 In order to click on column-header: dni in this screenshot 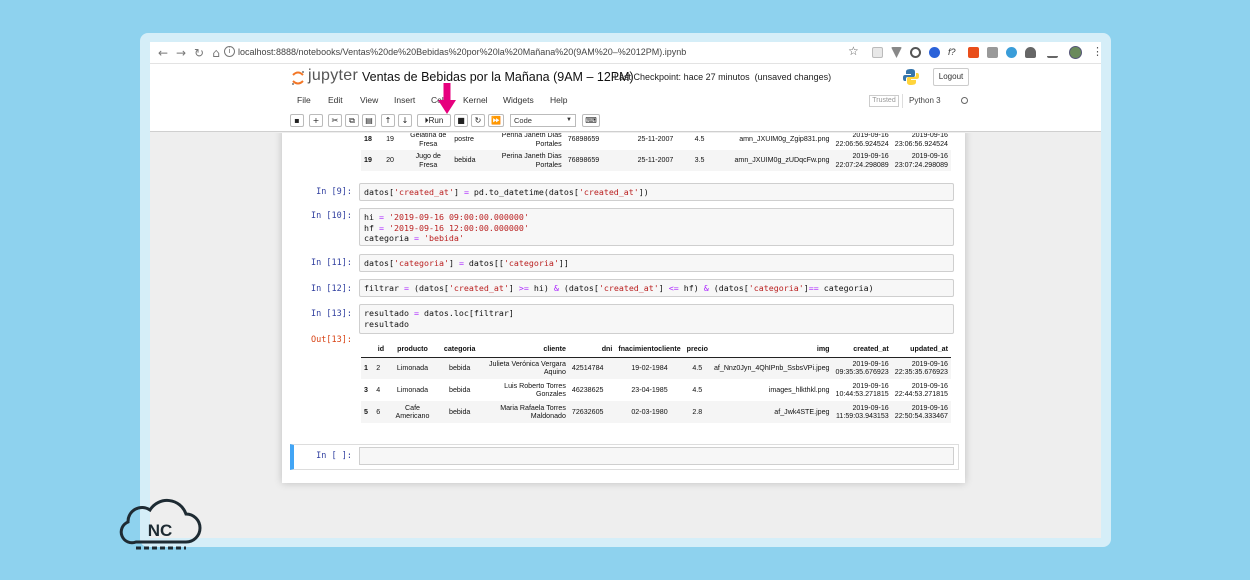, I will do `click(607, 348)`.